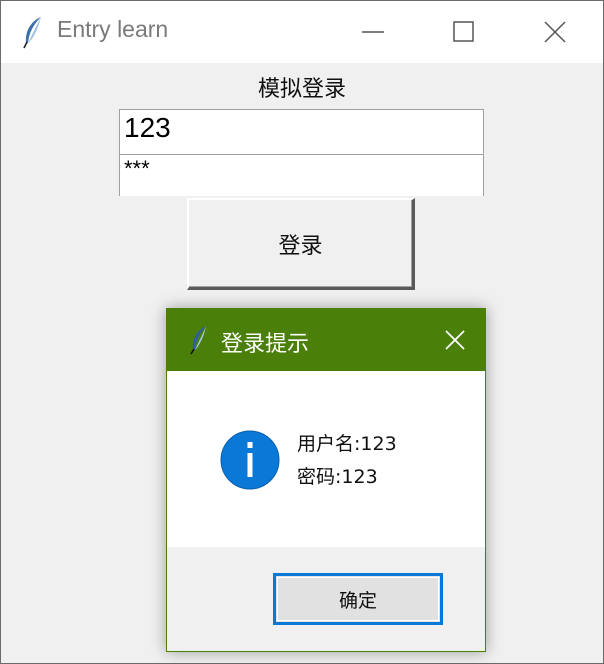  I want to click on dialog-close-button, so click(455, 340).